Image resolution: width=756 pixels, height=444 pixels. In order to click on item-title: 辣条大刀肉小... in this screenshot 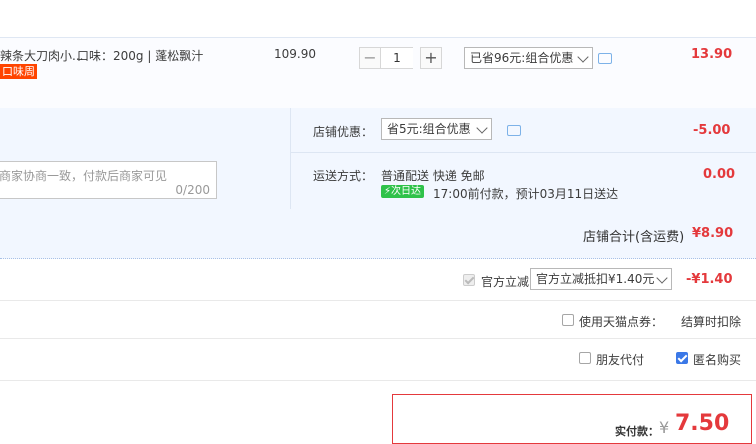, I will do `click(41, 55)`.